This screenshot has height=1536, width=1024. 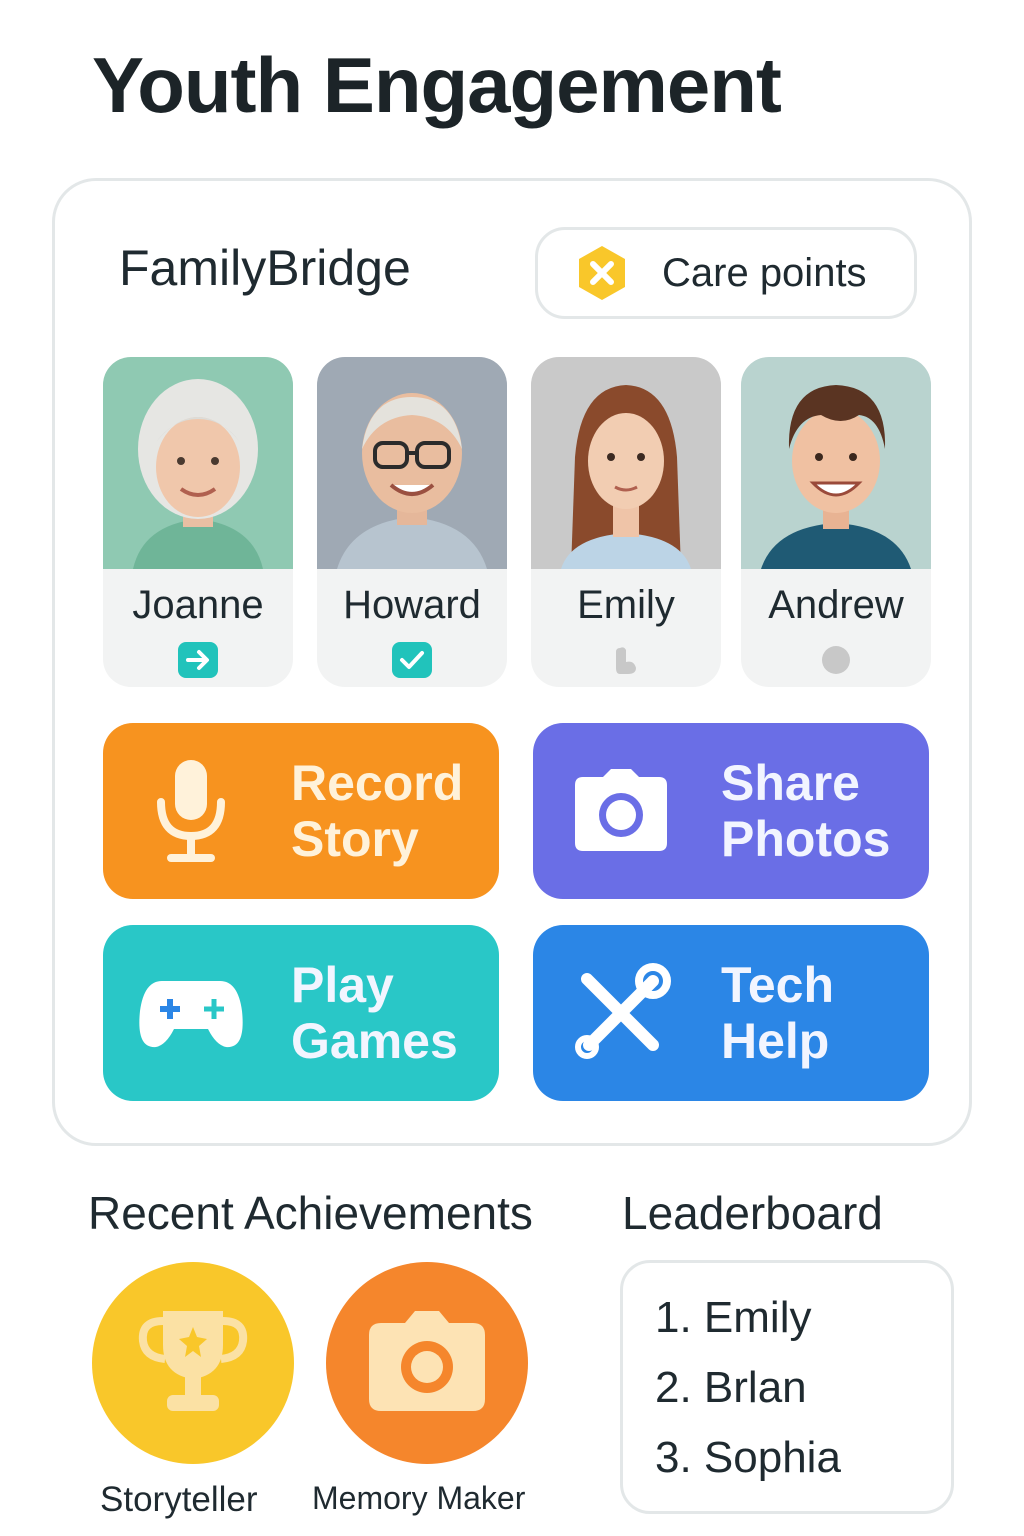 I want to click on dot-icon, so click(x=836, y=660).